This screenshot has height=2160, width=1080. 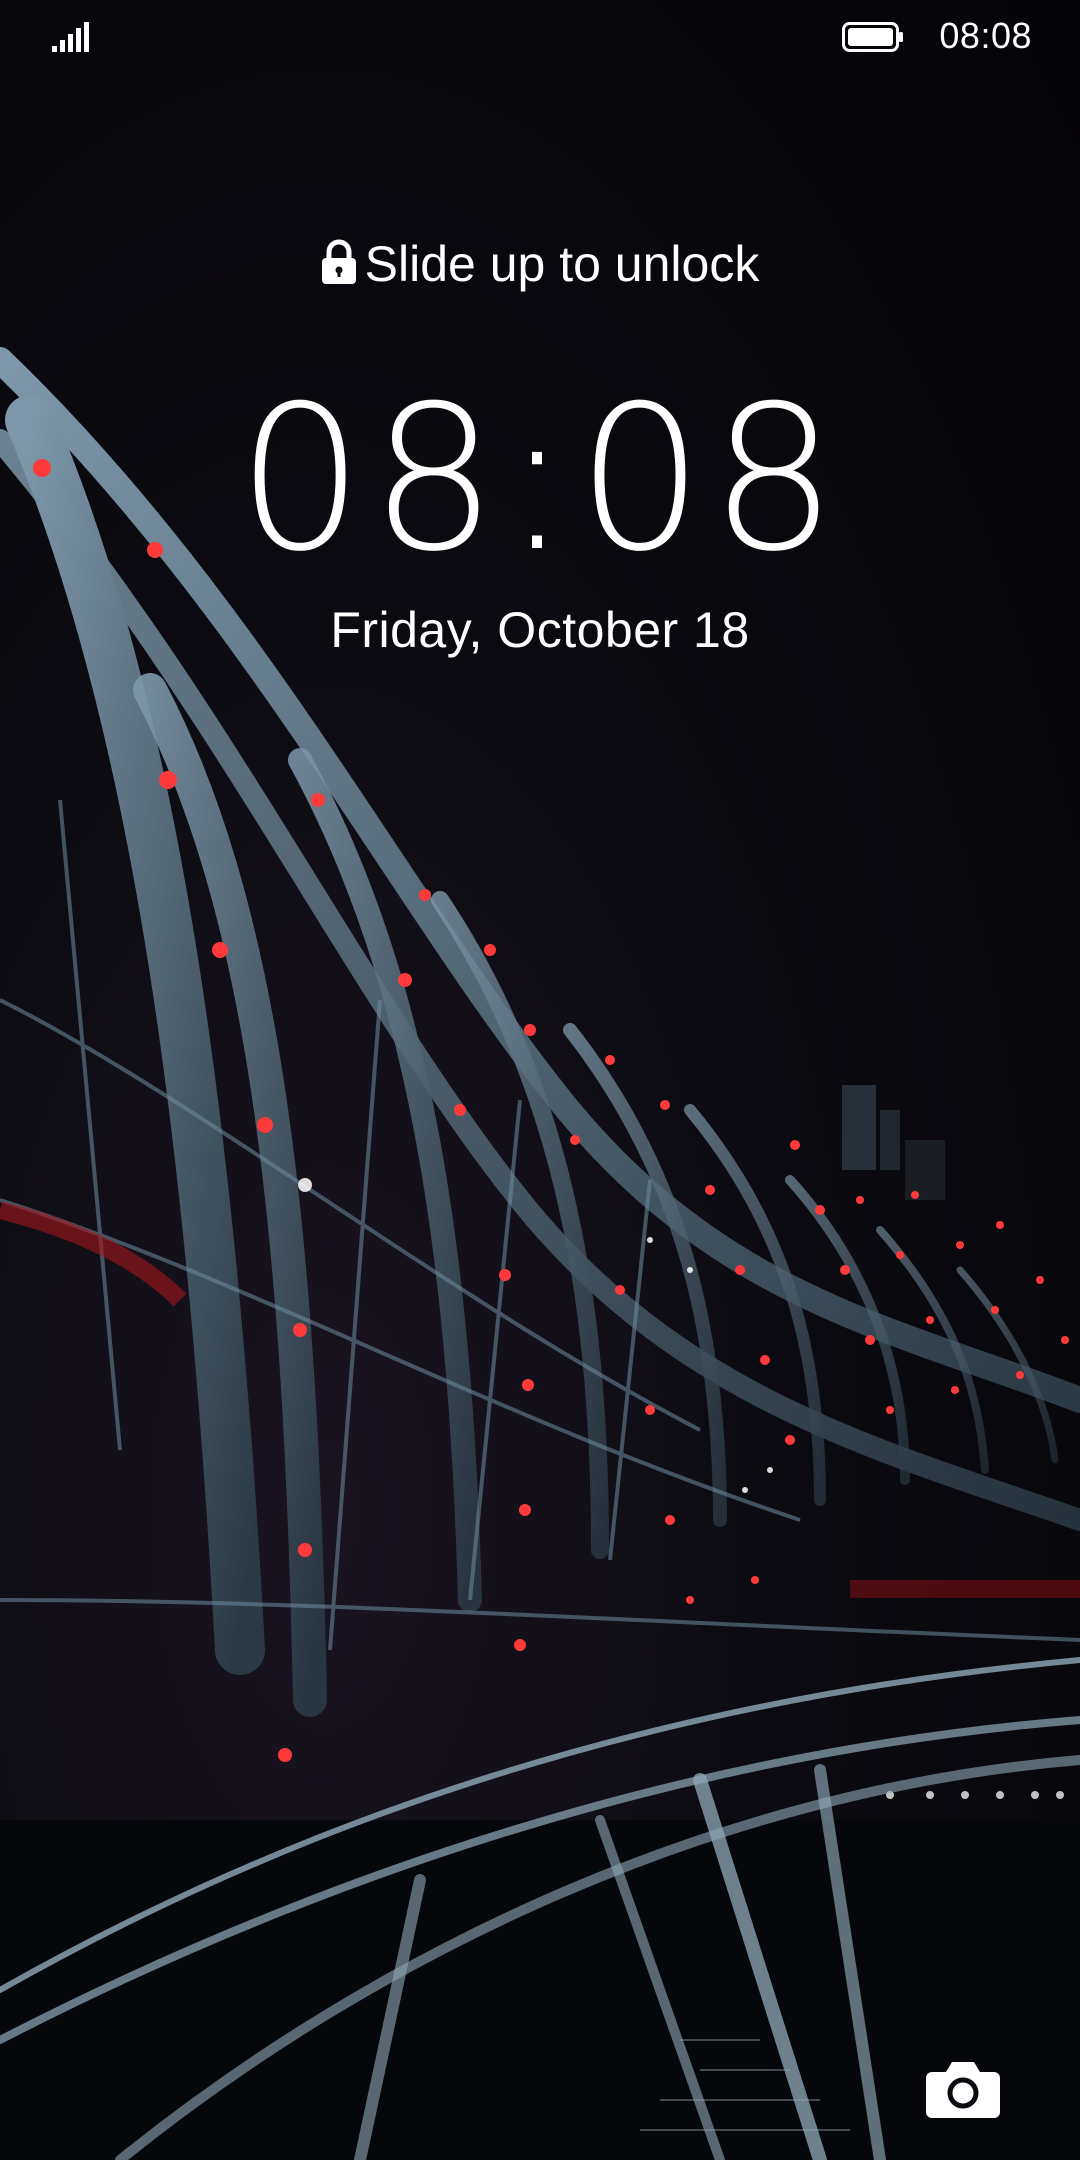 What do you see at coordinates (540, 36) in the screenshot?
I see `status-bar: 08:08` at bounding box center [540, 36].